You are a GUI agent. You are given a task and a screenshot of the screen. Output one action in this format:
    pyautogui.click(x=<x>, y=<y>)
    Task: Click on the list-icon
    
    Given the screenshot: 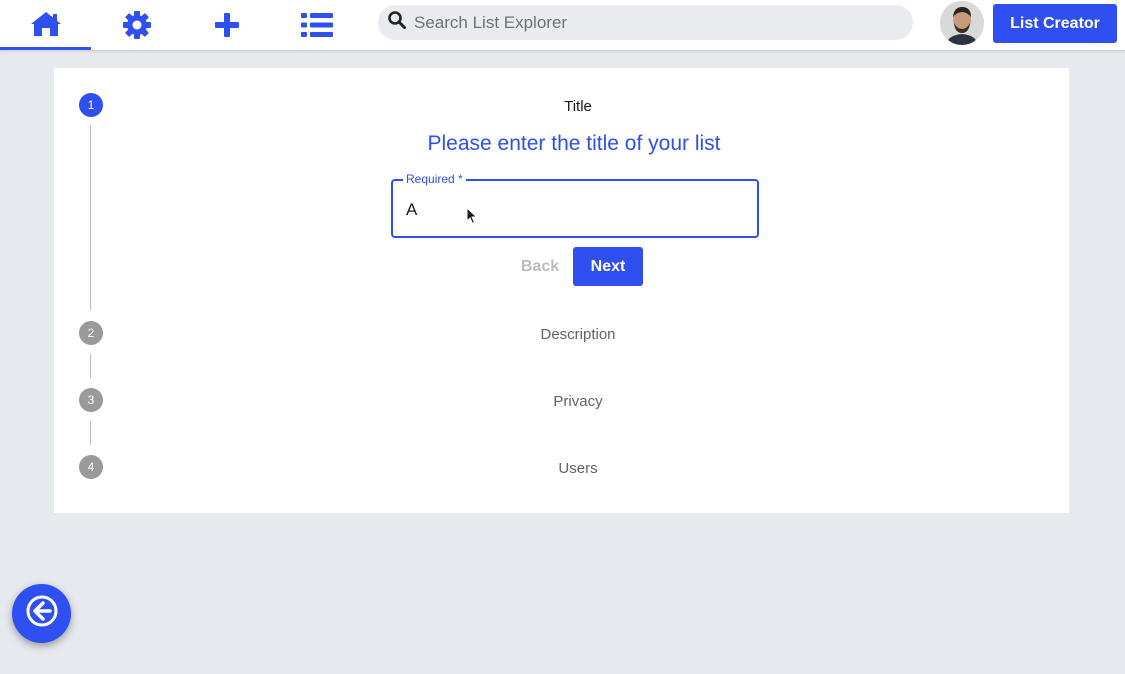 What is the action you would take?
    pyautogui.click(x=316, y=25)
    